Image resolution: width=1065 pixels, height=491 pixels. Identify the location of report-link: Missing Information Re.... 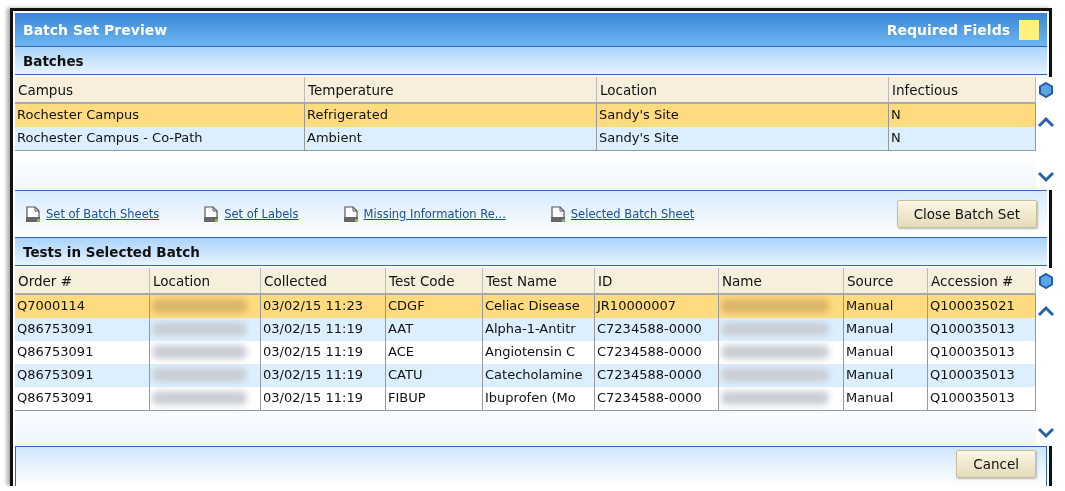
(434, 214).